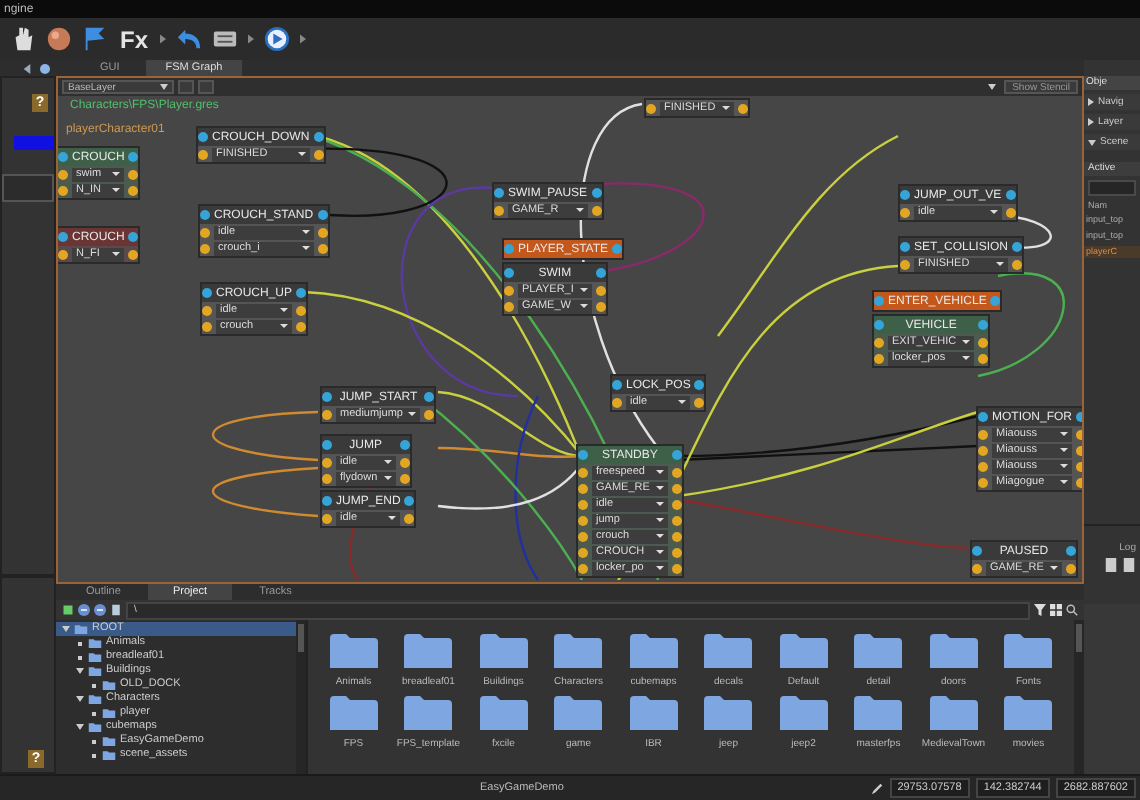 This screenshot has height=800, width=1140. Describe the element at coordinates (28, 188) in the screenshot. I see `input-field` at that location.